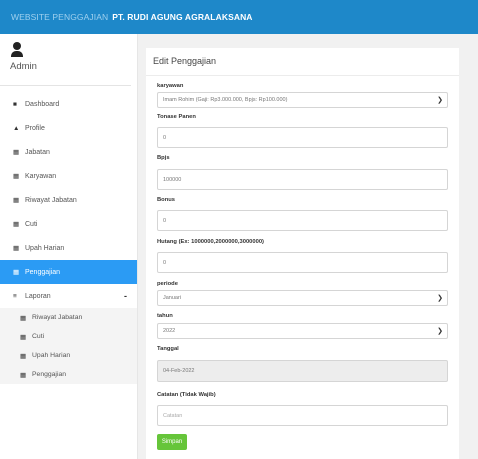  Describe the element at coordinates (165, 316) in the screenshot. I see `tahun-label: tahun` at that location.